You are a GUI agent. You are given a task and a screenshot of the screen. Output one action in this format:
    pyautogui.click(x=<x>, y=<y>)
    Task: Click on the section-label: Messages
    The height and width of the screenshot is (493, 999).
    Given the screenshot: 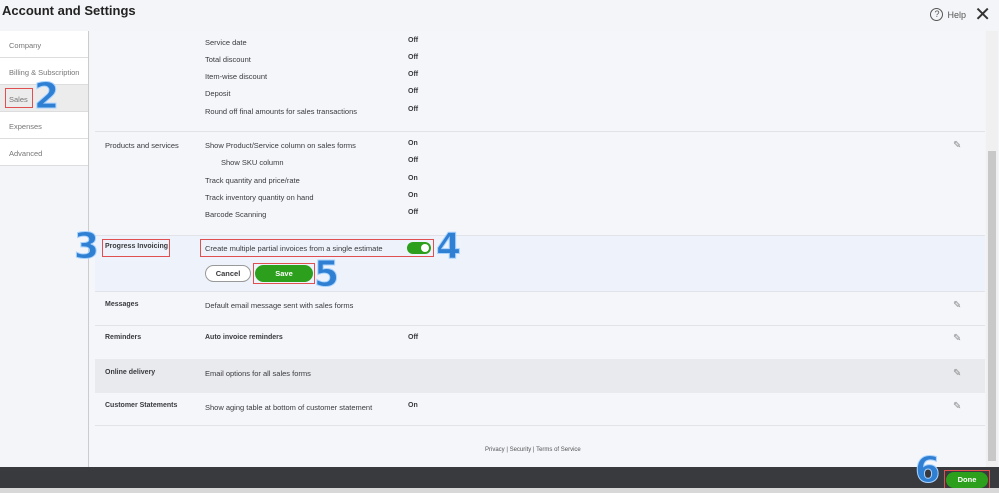 What is the action you would take?
    pyautogui.click(x=122, y=304)
    